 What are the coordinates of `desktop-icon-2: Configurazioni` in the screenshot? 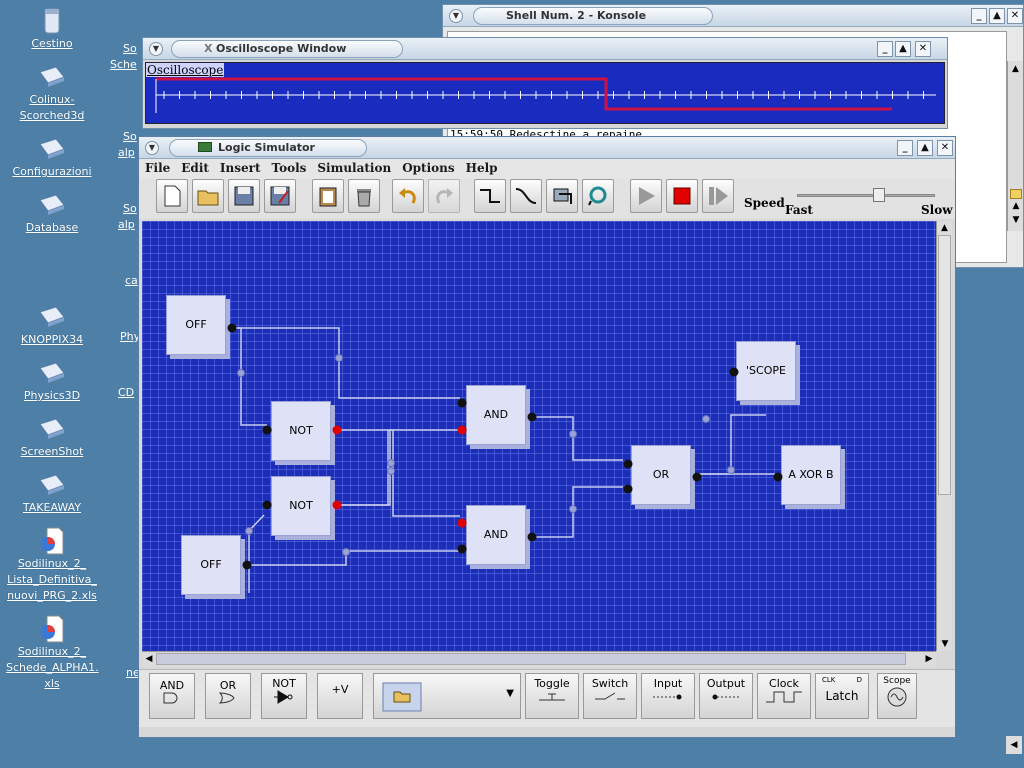 It's located at (52, 157).